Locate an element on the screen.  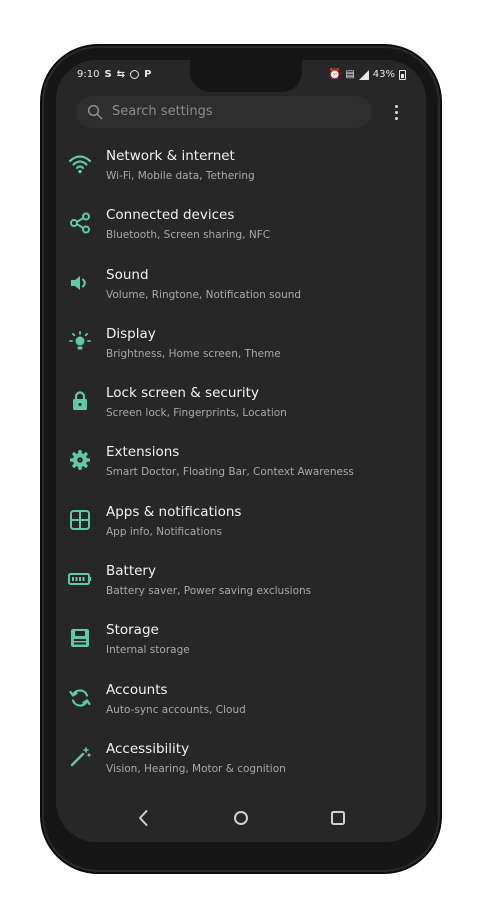
settings-item-subtitle: Internal storage is located at coordinates (148, 650).